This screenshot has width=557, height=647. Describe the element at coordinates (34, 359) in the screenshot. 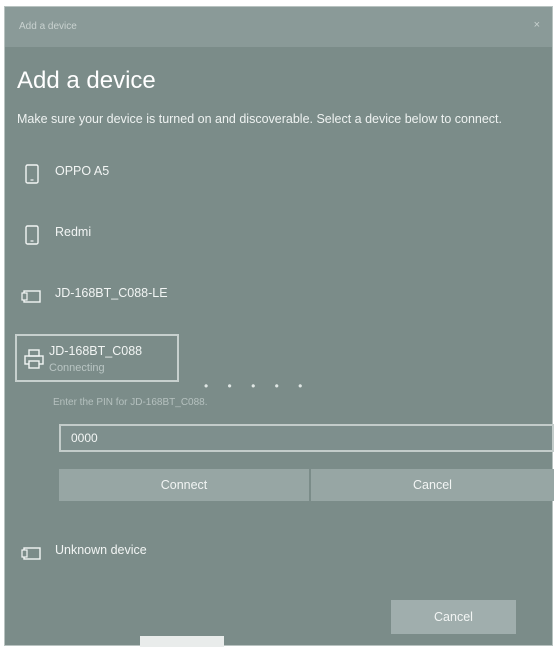

I see `printer-icon` at that location.